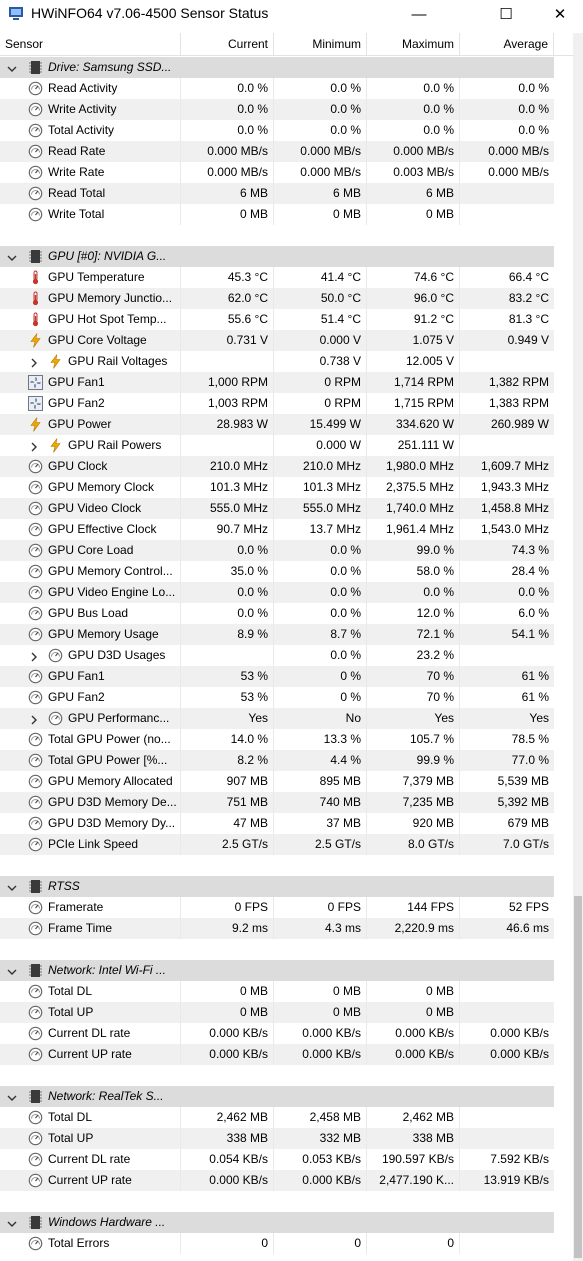  Describe the element at coordinates (523, 781) in the screenshot. I see `average-value: 5,539 MB` at that location.